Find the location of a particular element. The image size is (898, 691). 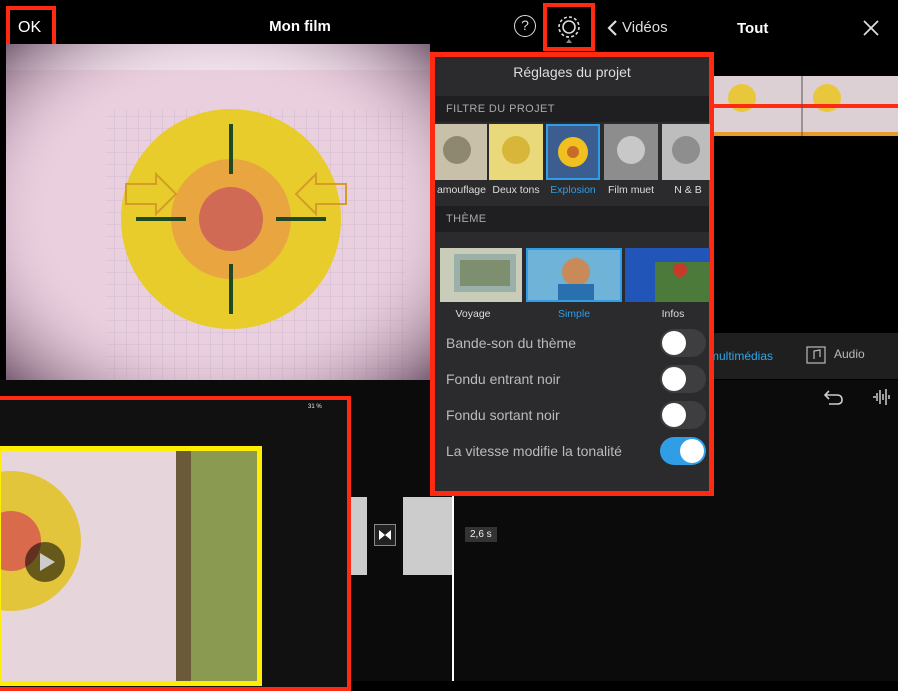

fade-out-label: Fondu sortant noir is located at coordinates (503, 415).